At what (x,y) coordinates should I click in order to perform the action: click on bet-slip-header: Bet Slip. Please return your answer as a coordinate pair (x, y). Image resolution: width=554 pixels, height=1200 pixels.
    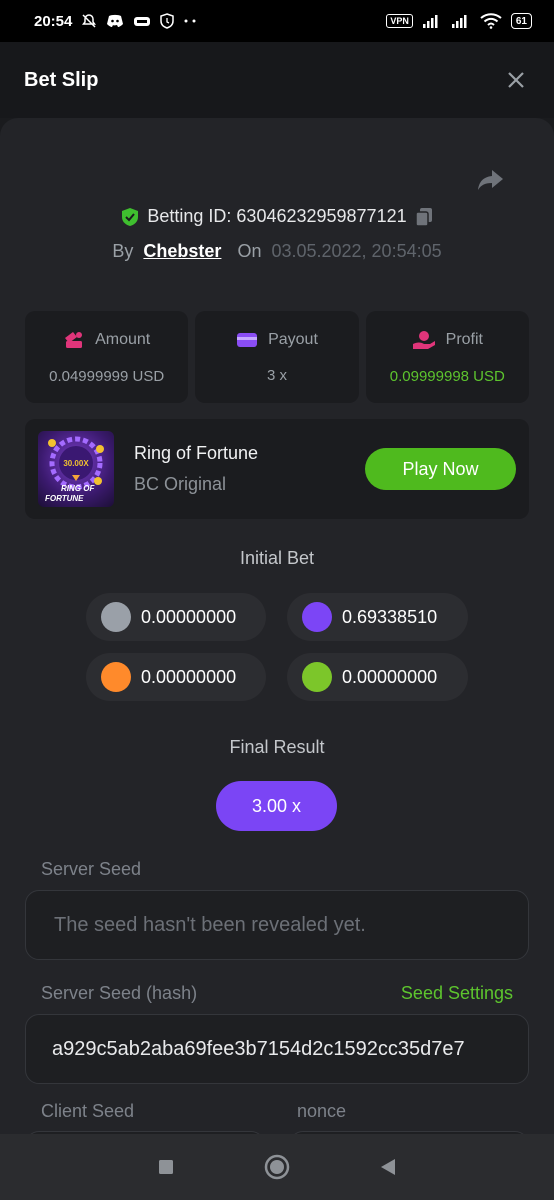
    Looking at the image, I should click on (277, 80).